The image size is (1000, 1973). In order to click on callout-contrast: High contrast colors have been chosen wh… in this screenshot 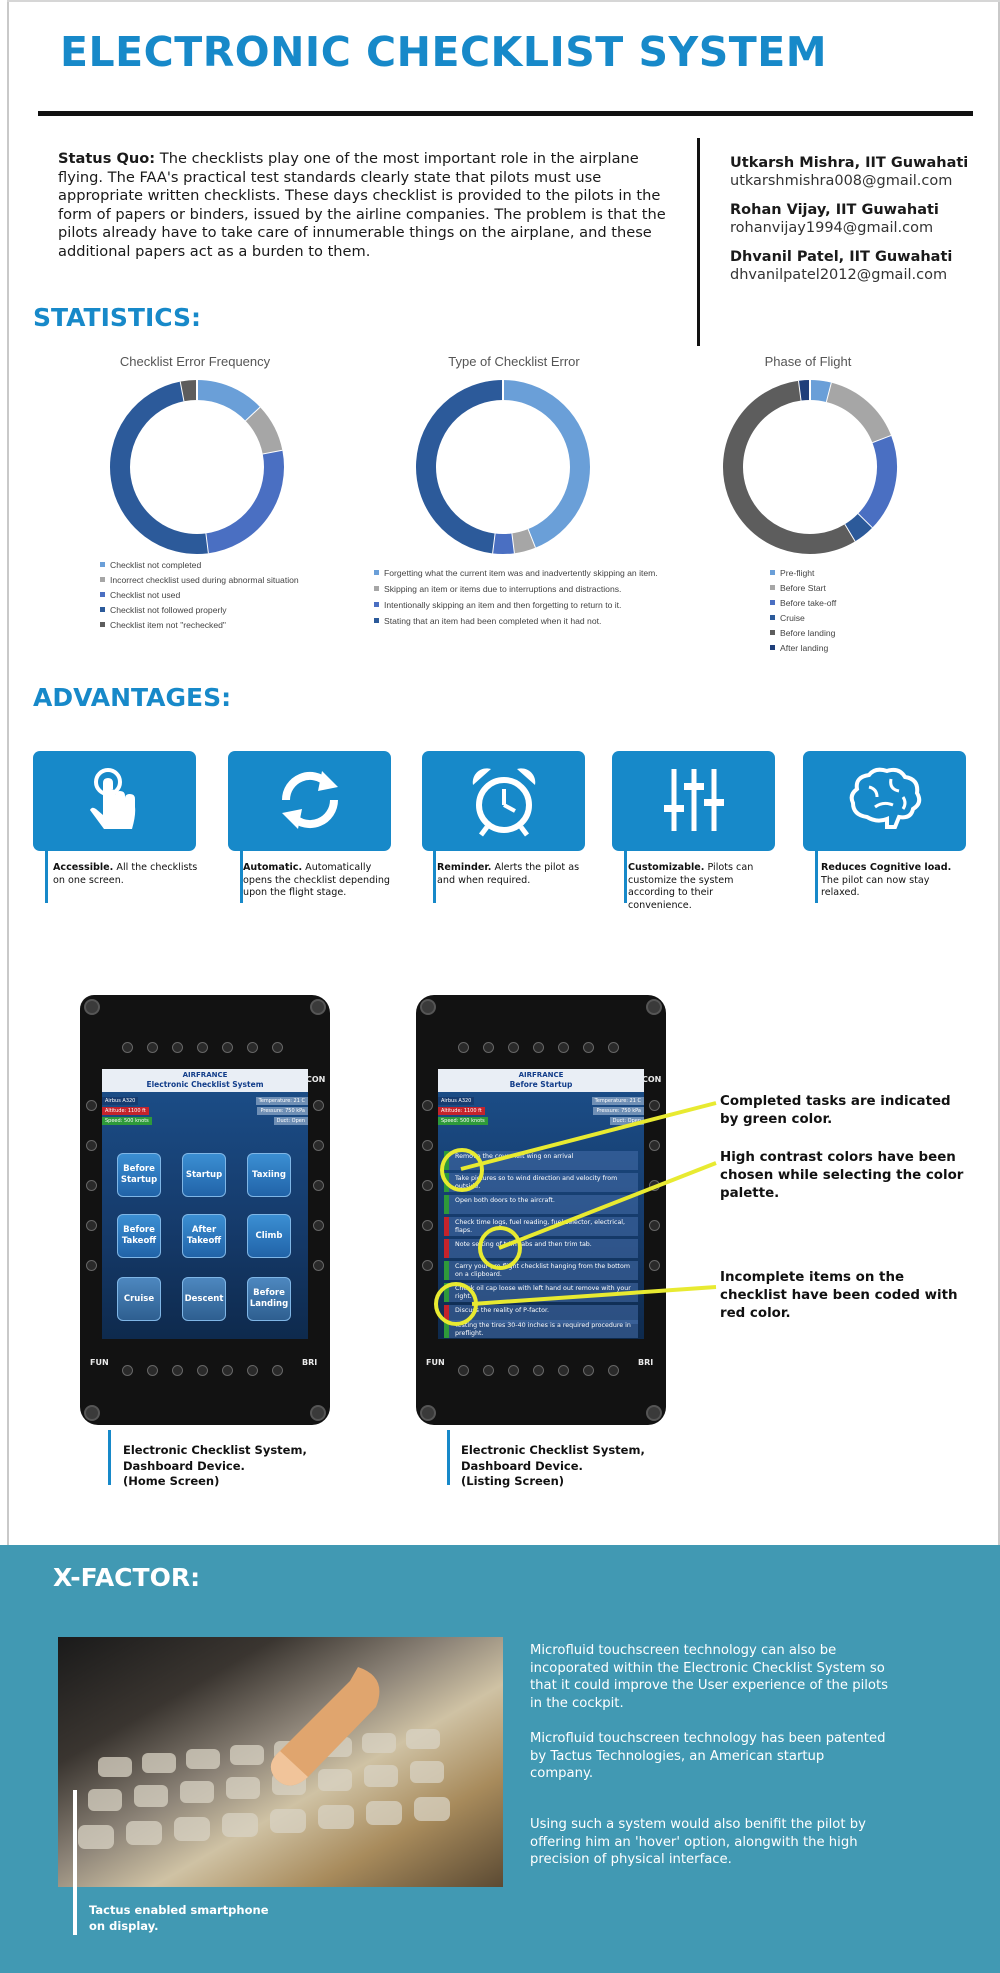, I will do `click(842, 1175)`.